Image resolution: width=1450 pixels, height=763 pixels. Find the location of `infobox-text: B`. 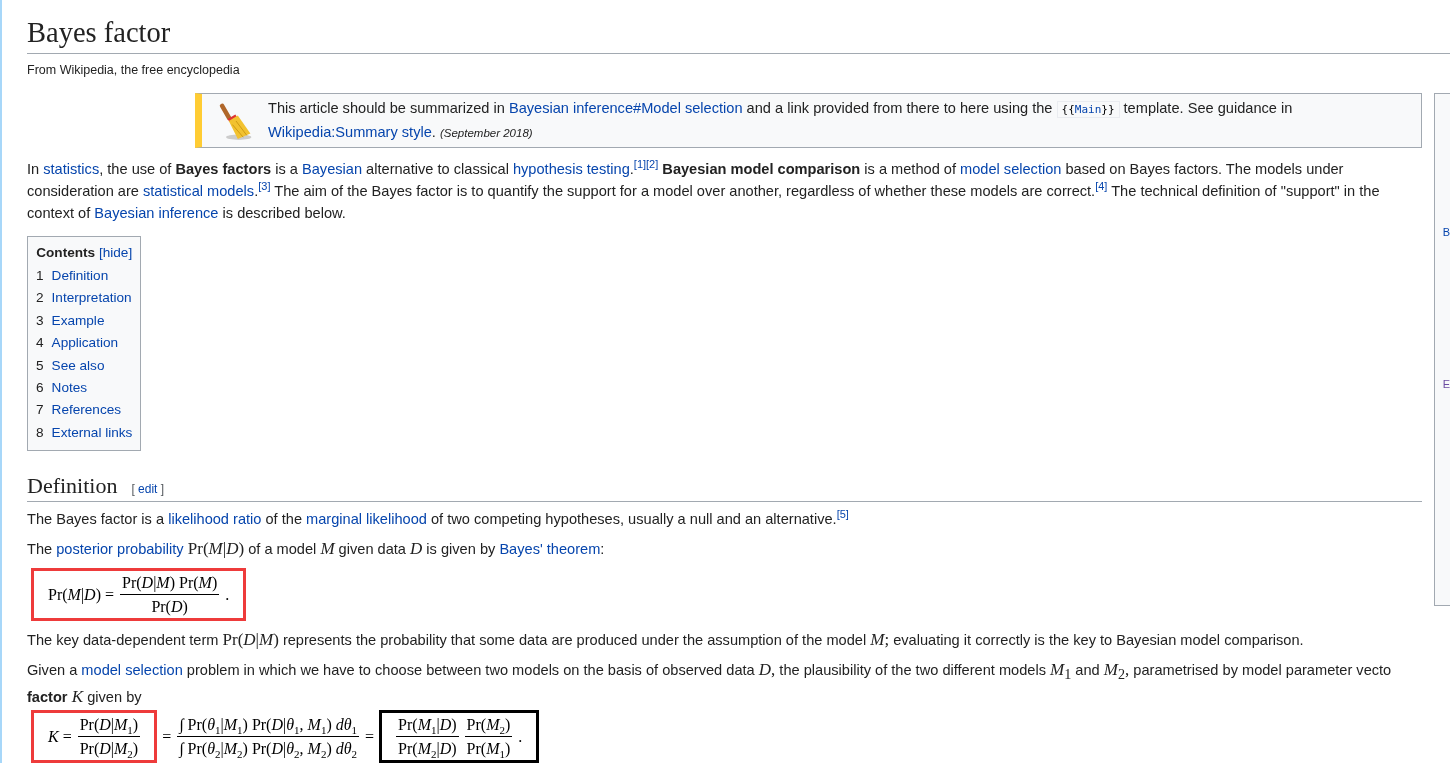

infobox-text: B is located at coordinates (1446, 232).